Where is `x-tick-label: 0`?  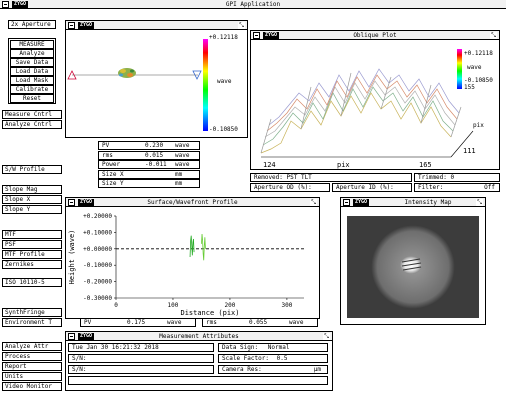
x-tick-label: 0 is located at coordinates (116, 305).